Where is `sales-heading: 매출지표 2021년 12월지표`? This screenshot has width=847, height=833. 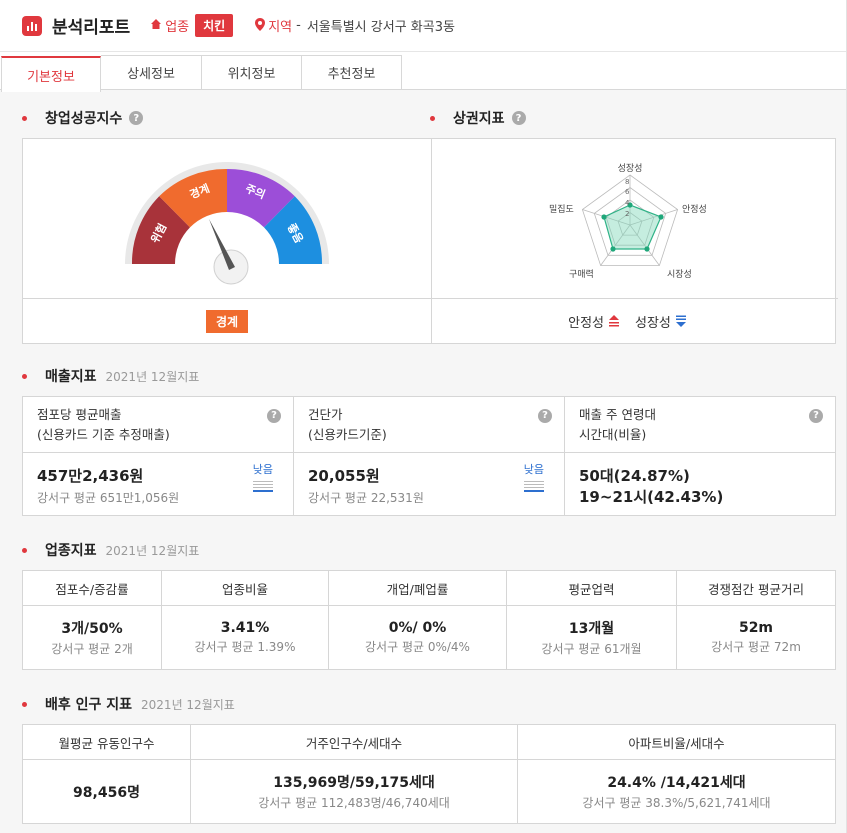 sales-heading: 매출지표 2021년 12월지표 is located at coordinates (429, 376).